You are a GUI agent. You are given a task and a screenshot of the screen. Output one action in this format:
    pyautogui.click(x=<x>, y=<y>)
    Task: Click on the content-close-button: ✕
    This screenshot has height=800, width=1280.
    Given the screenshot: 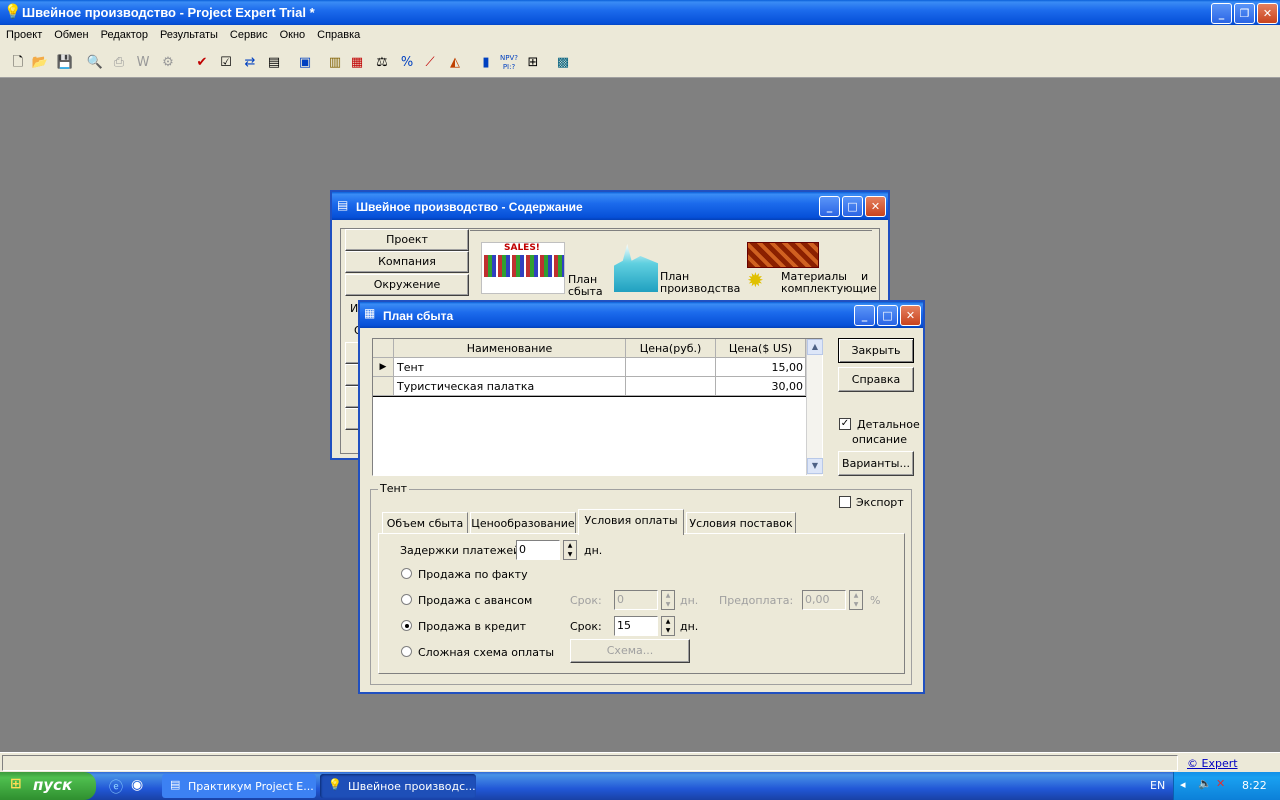 What is the action you would take?
    pyautogui.click(x=875, y=206)
    